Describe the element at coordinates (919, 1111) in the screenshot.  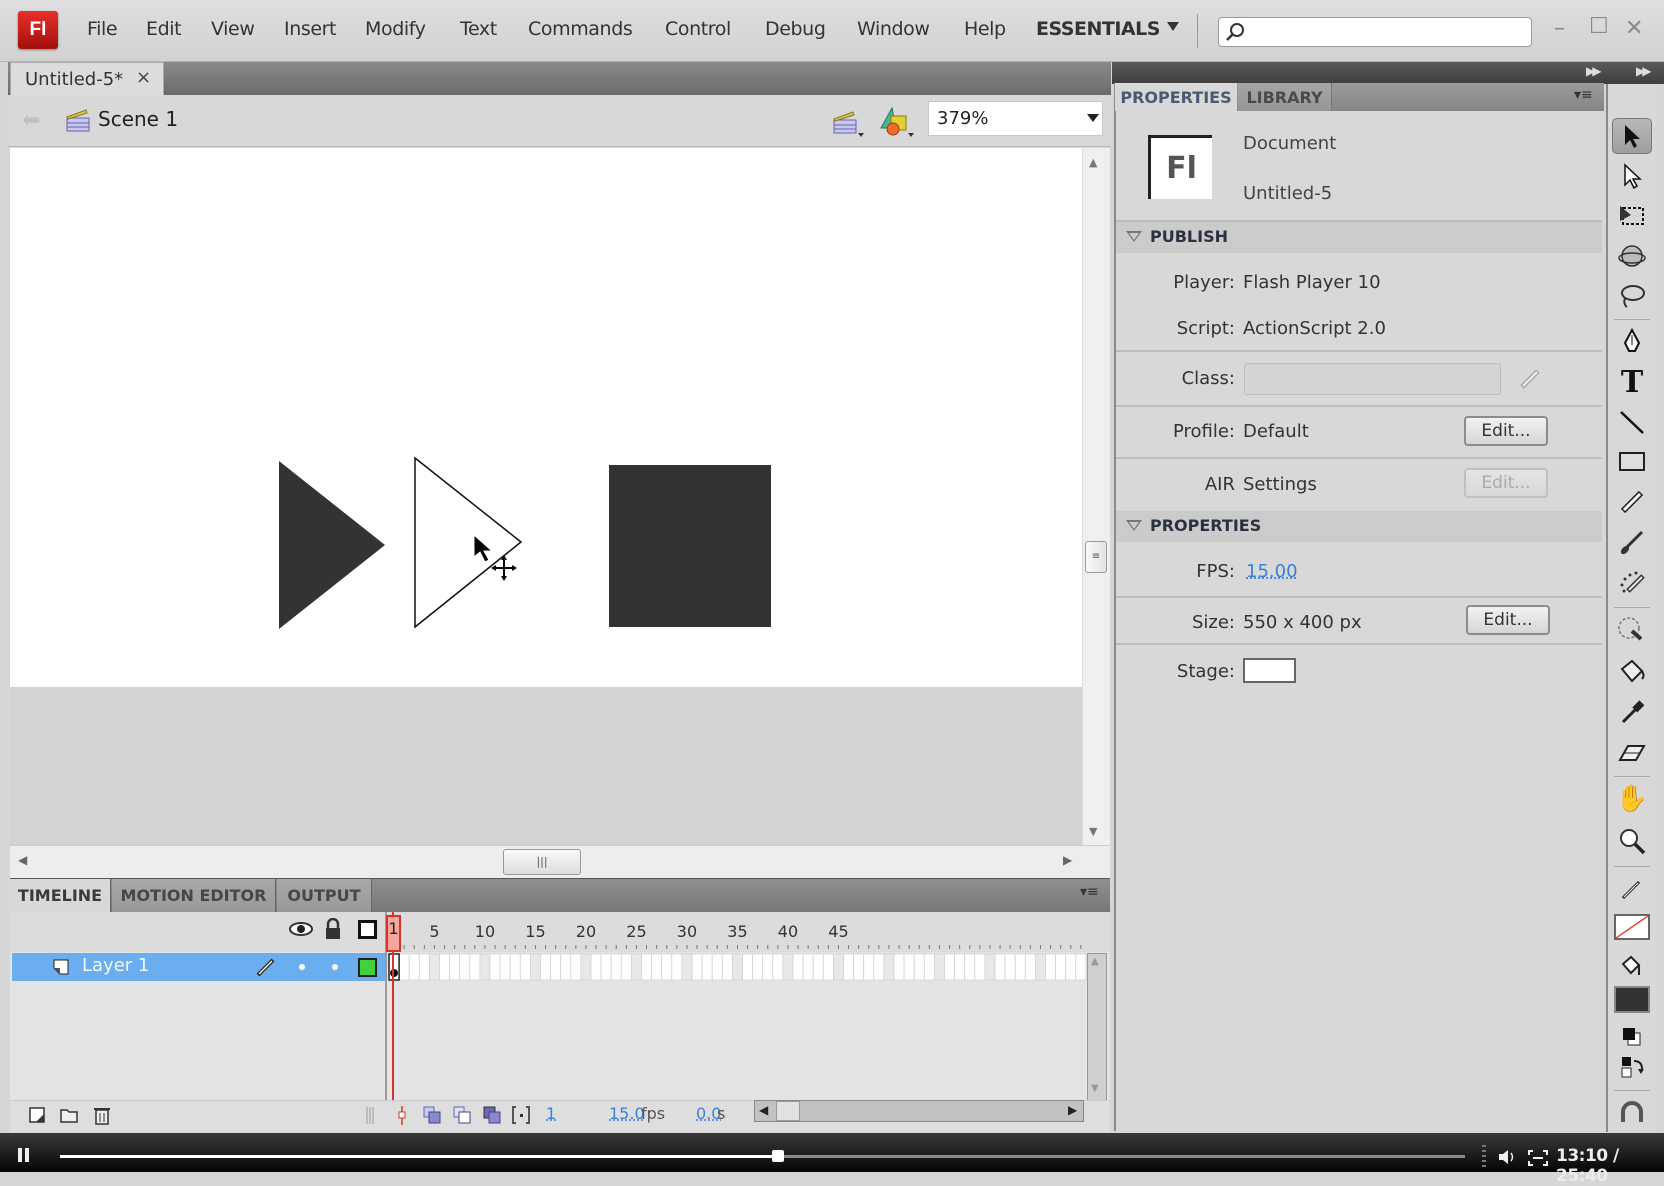
I see `timeline-horizontal-scrollbar` at that location.